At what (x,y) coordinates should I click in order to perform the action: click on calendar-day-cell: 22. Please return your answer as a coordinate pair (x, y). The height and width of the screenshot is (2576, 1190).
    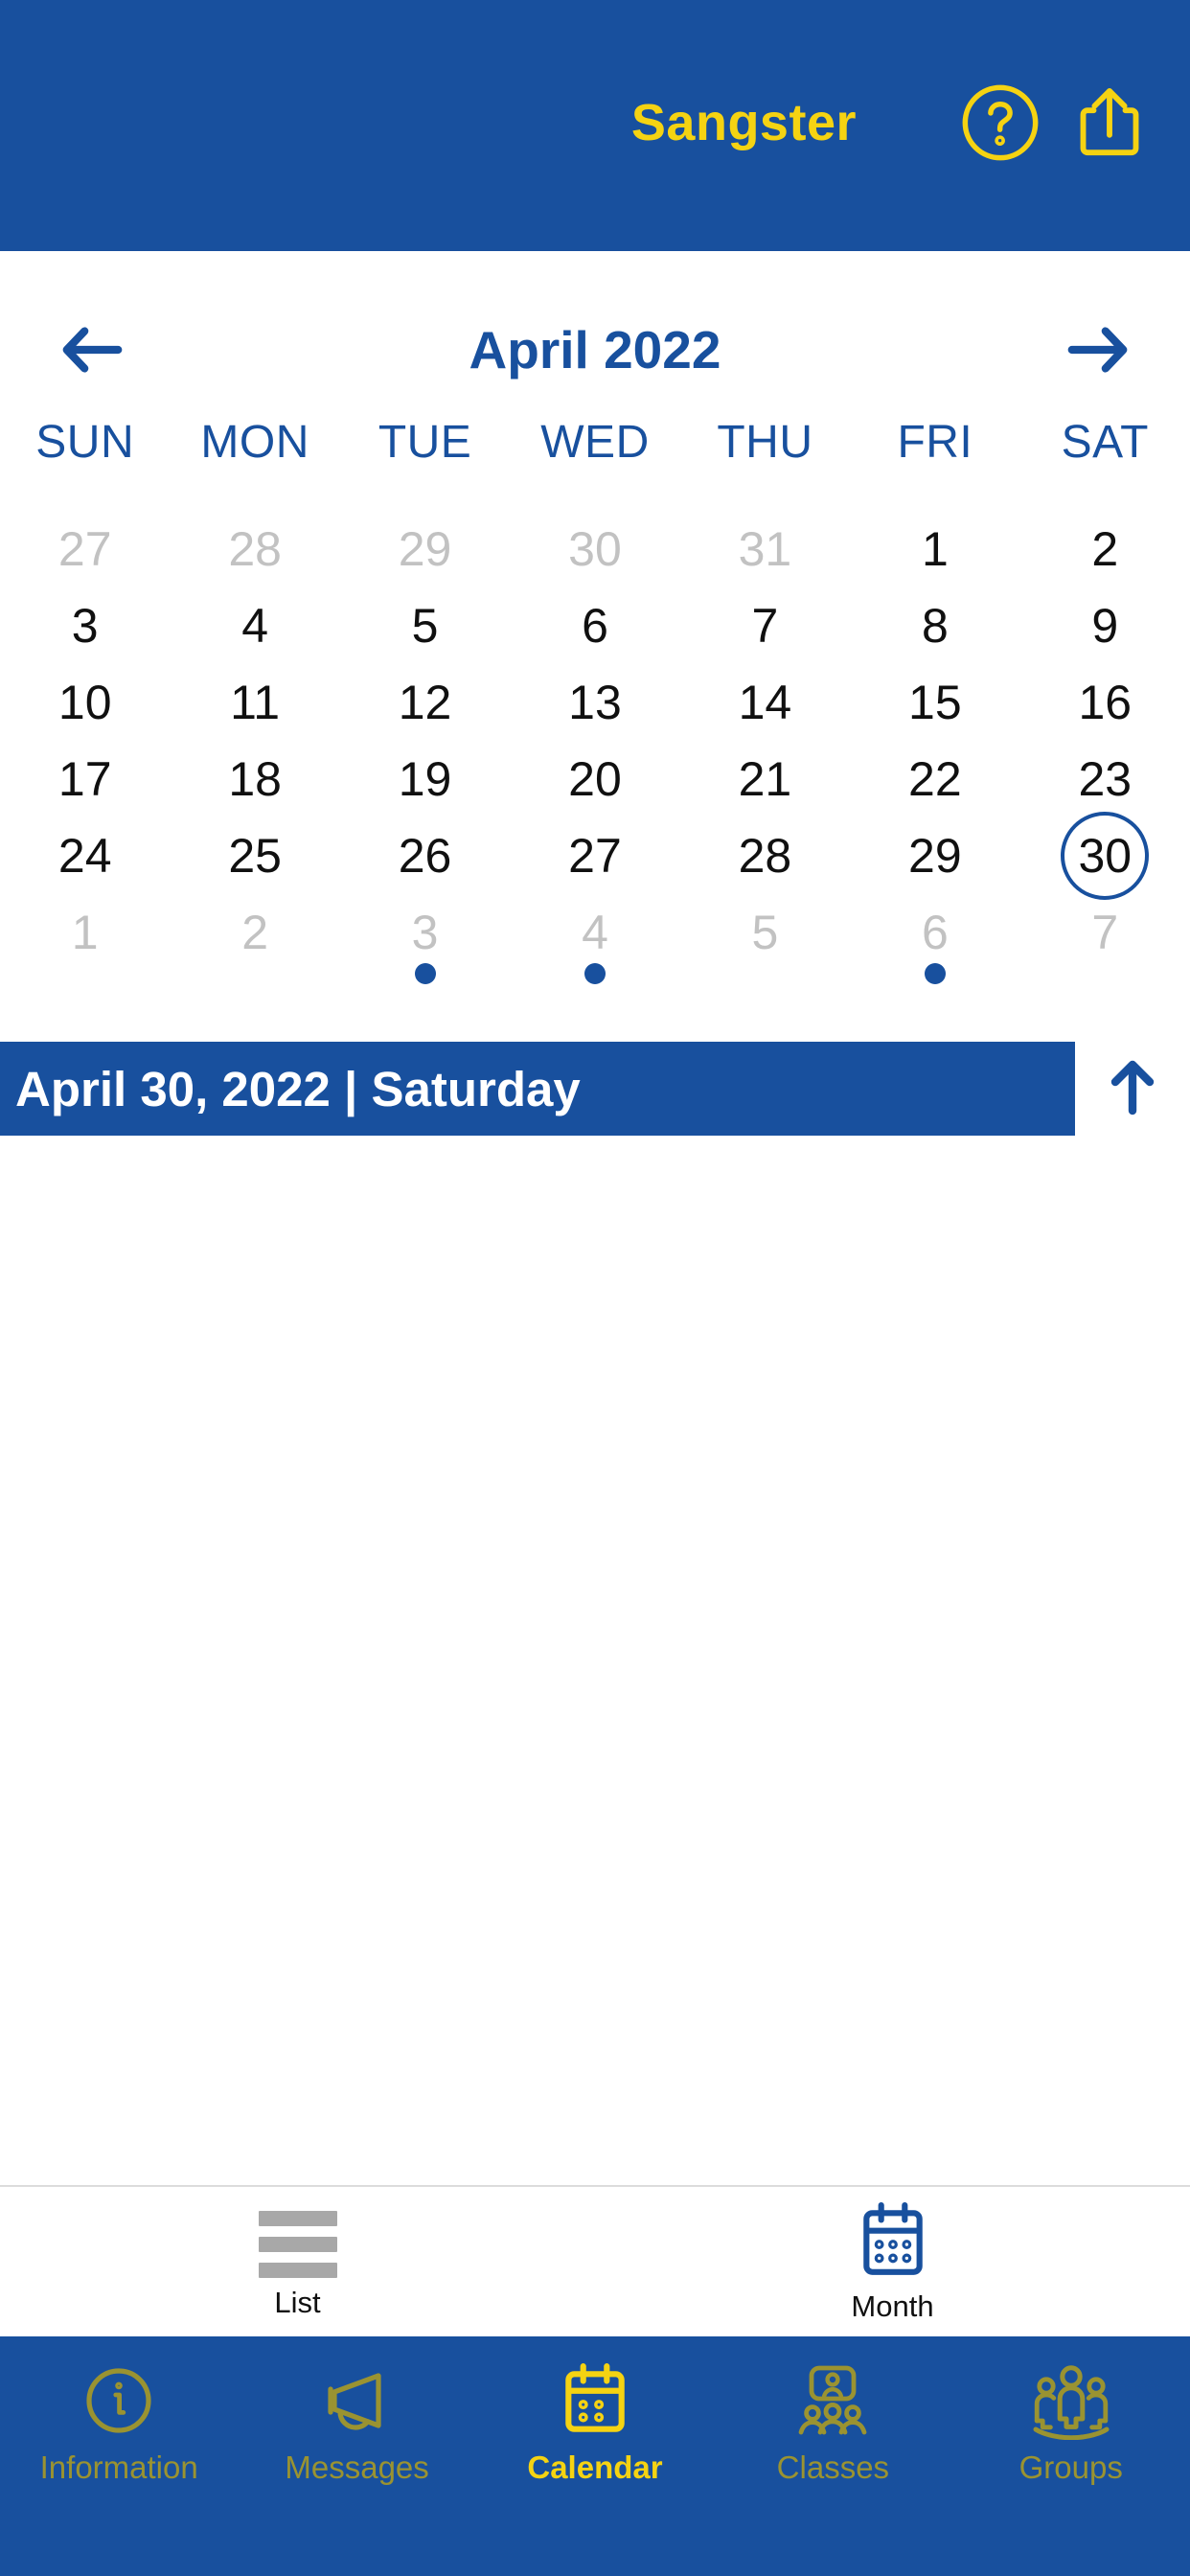
    Looking at the image, I should click on (935, 779).